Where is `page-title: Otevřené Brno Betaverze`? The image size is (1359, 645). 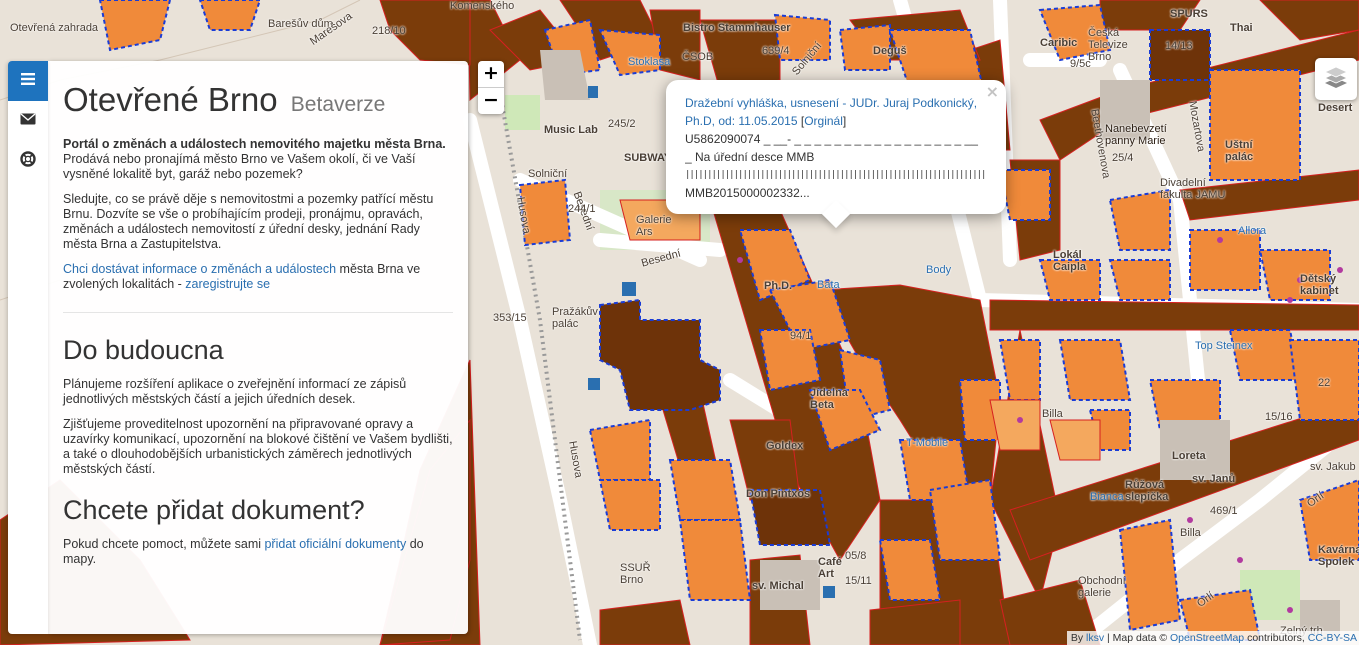 page-title: Otevřené Brno Betaverze is located at coordinates (258, 102).